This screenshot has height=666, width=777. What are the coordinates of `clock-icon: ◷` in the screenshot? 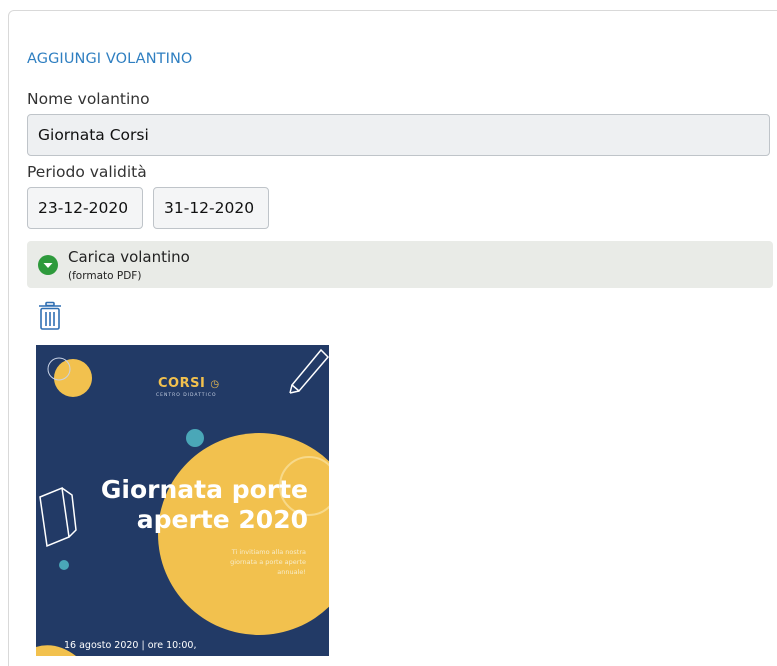 It's located at (215, 384).